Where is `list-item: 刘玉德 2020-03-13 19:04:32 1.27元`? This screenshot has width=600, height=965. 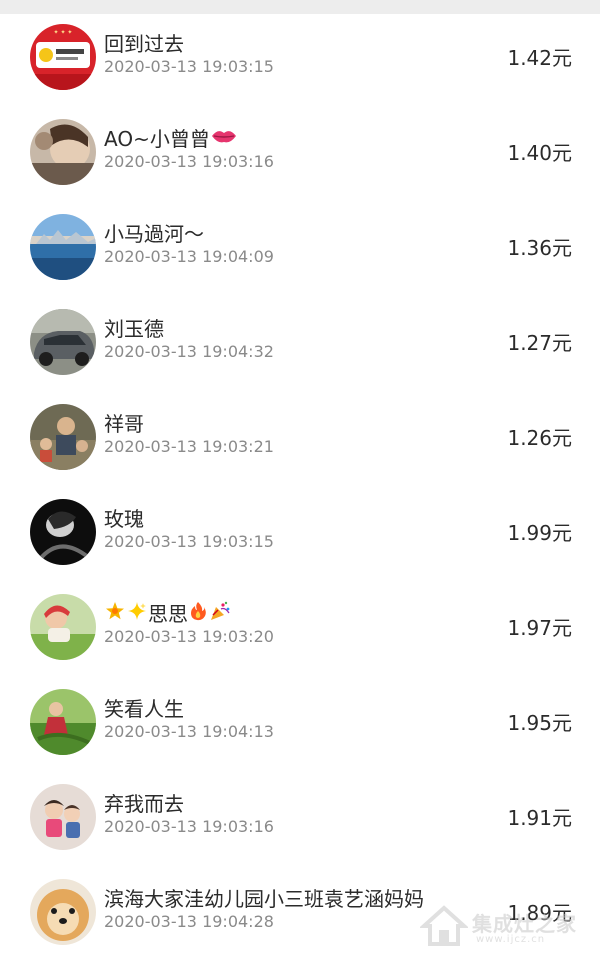
list-item: 刘玉德 2020-03-13 19:04:32 1.27元 is located at coordinates (300, 346).